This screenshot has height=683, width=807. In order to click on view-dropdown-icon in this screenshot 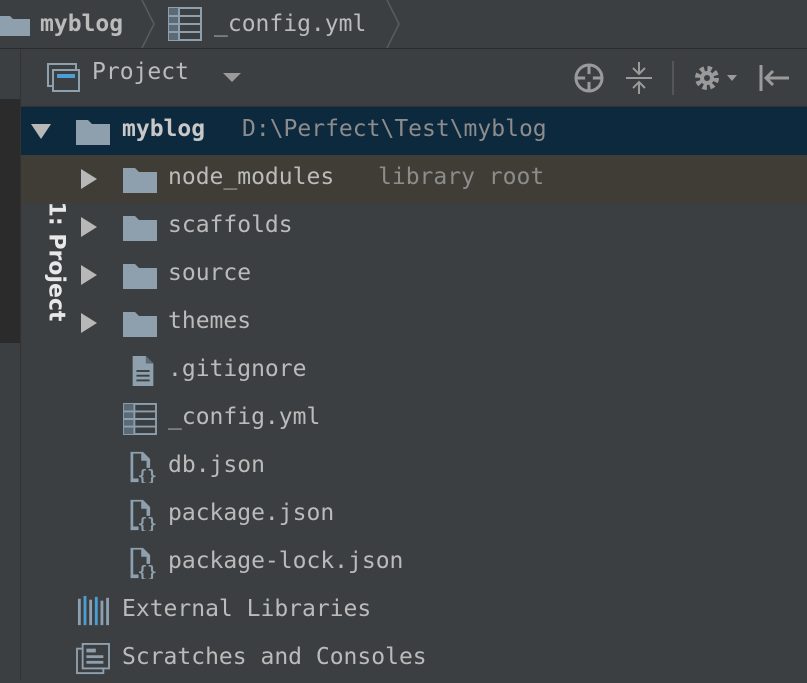, I will do `click(232, 78)`.